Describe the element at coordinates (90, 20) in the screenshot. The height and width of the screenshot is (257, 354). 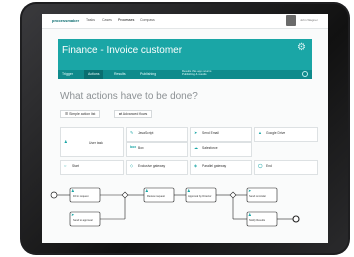
I see `nav-link-tasks: Tasks` at that location.